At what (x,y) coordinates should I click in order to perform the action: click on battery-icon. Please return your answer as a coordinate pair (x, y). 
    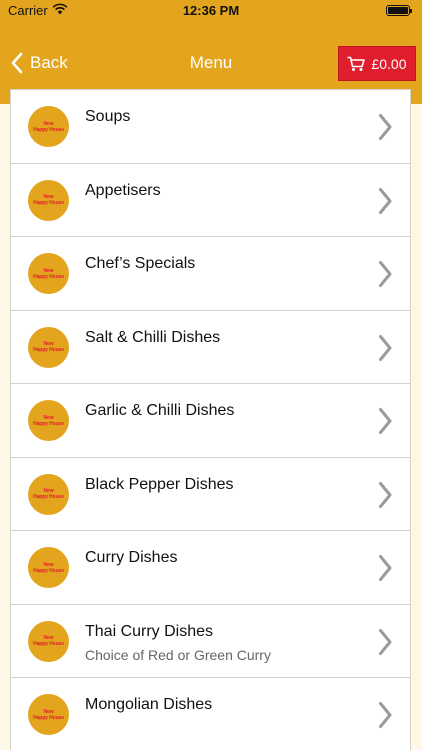
    Looking at the image, I should click on (399, 10).